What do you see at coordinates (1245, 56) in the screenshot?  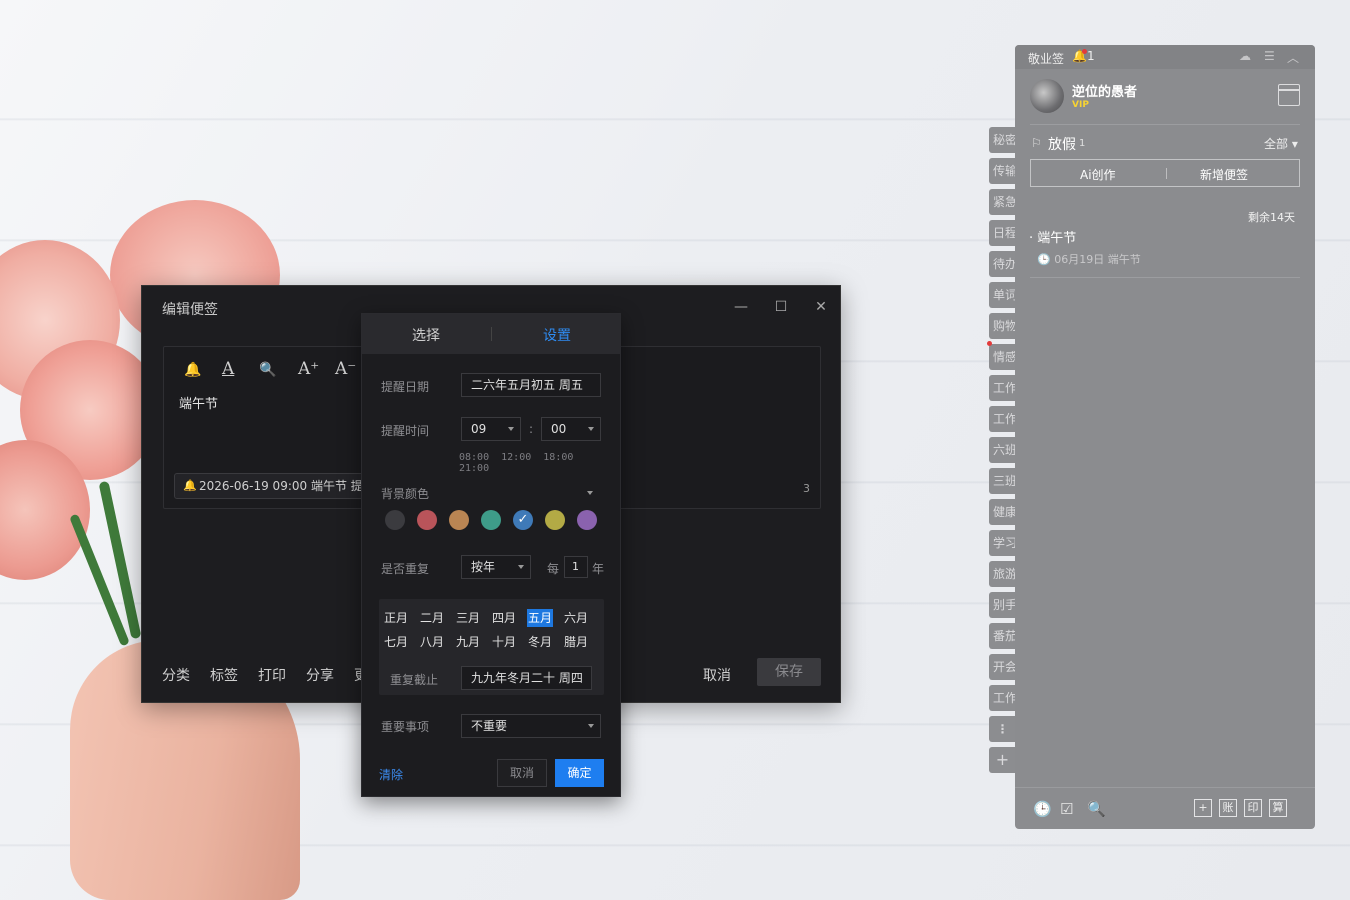 I see `cloud-sync-icon: ☁` at bounding box center [1245, 56].